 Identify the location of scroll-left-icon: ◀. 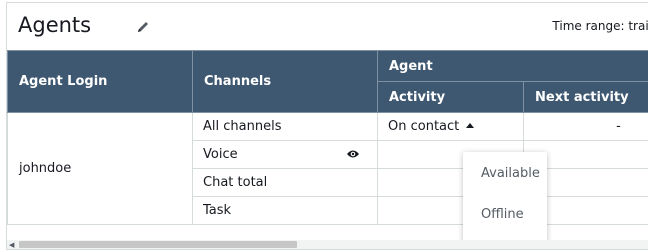
(11, 245).